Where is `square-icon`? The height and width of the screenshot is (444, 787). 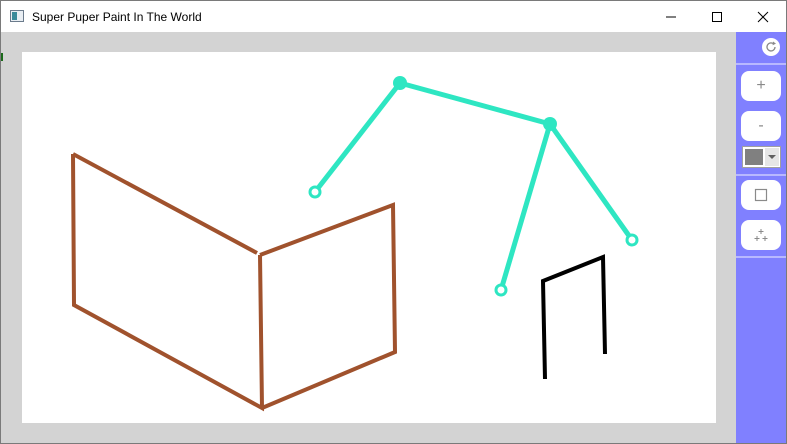 square-icon is located at coordinates (761, 195).